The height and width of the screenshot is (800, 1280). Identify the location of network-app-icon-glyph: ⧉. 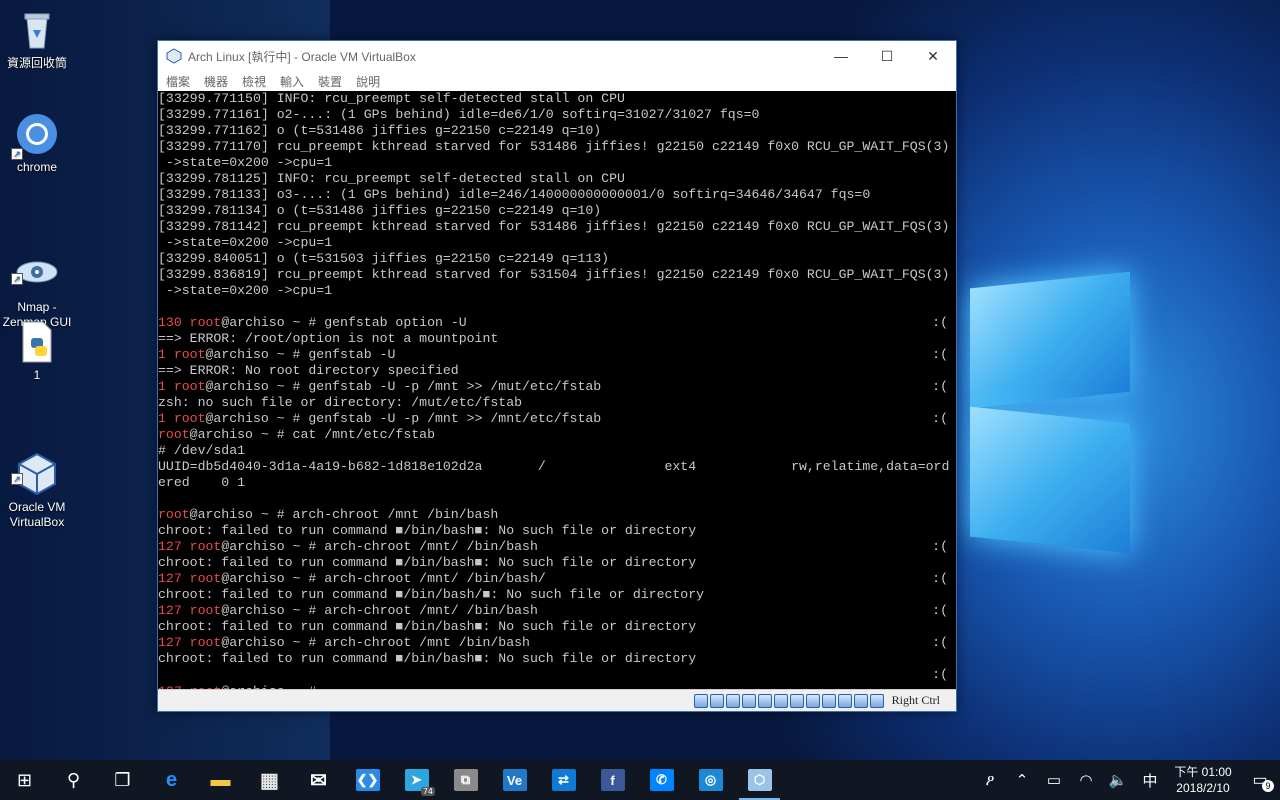
(465, 780).